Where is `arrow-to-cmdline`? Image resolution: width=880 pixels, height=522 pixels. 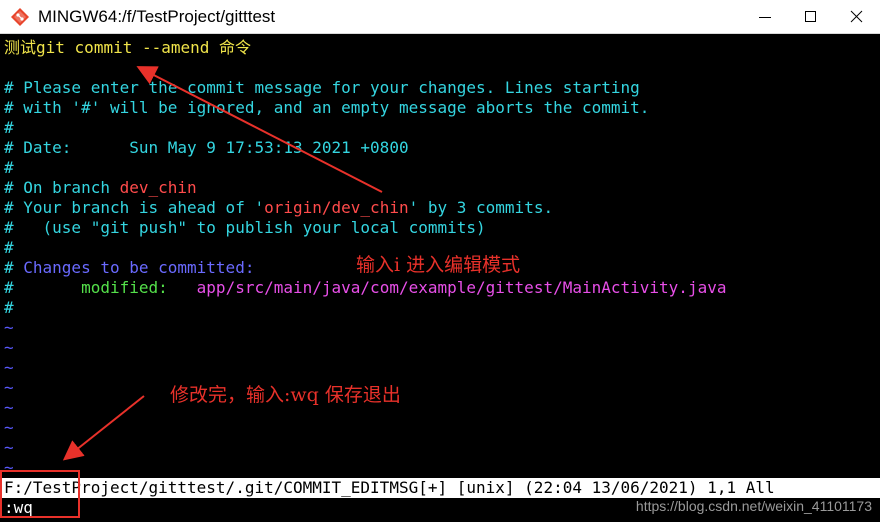 arrow-to-cmdline is located at coordinates (103, 428).